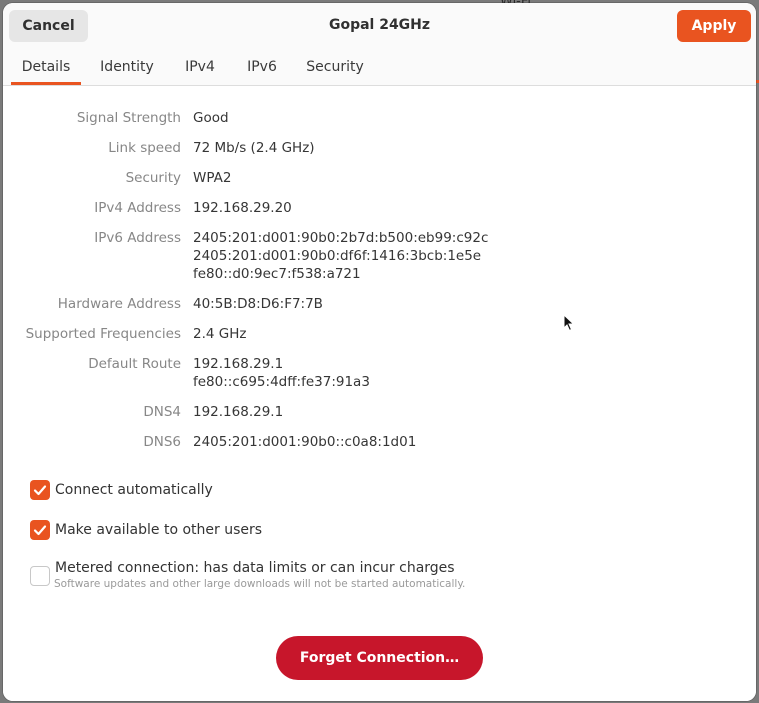 This screenshot has width=759, height=703. What do you see at coordinates (158, 530) in the screenshot?
I see `available-to-others-label: Make available to other users` at bounding box center [158, 530].